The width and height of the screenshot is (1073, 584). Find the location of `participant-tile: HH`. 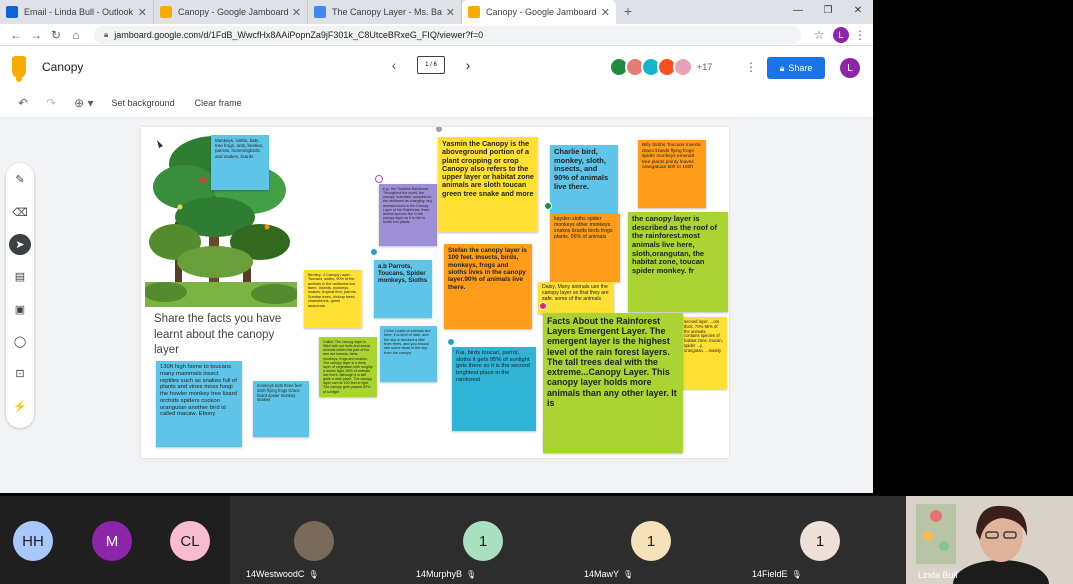

participant-tile: HH is located at coordinates (41, 540).